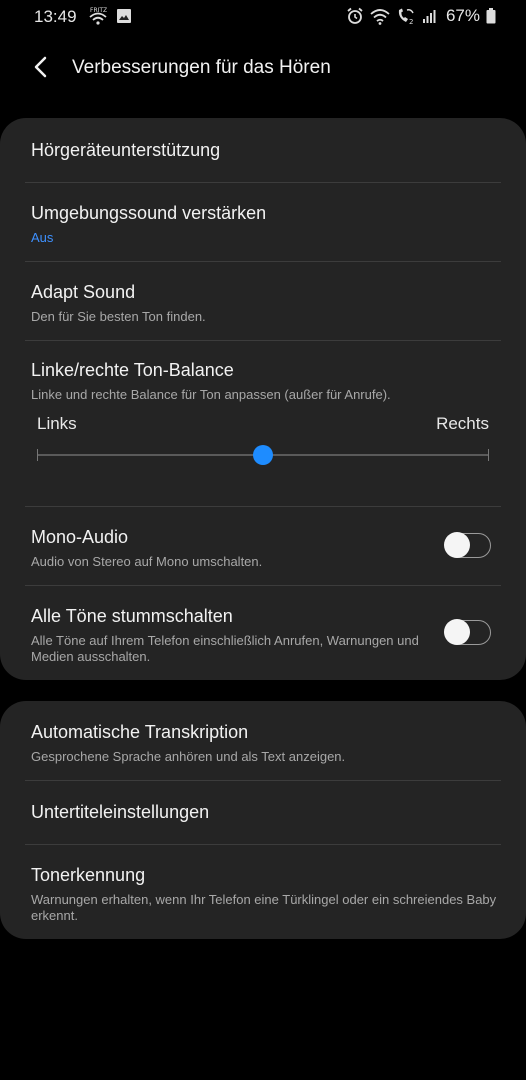 This screenshot has height=1080, width=526. Describe the element at coordinates (132, 370) in the screenshot. I see `setting-title: Linke/rechte Ton-Balance` at that location.